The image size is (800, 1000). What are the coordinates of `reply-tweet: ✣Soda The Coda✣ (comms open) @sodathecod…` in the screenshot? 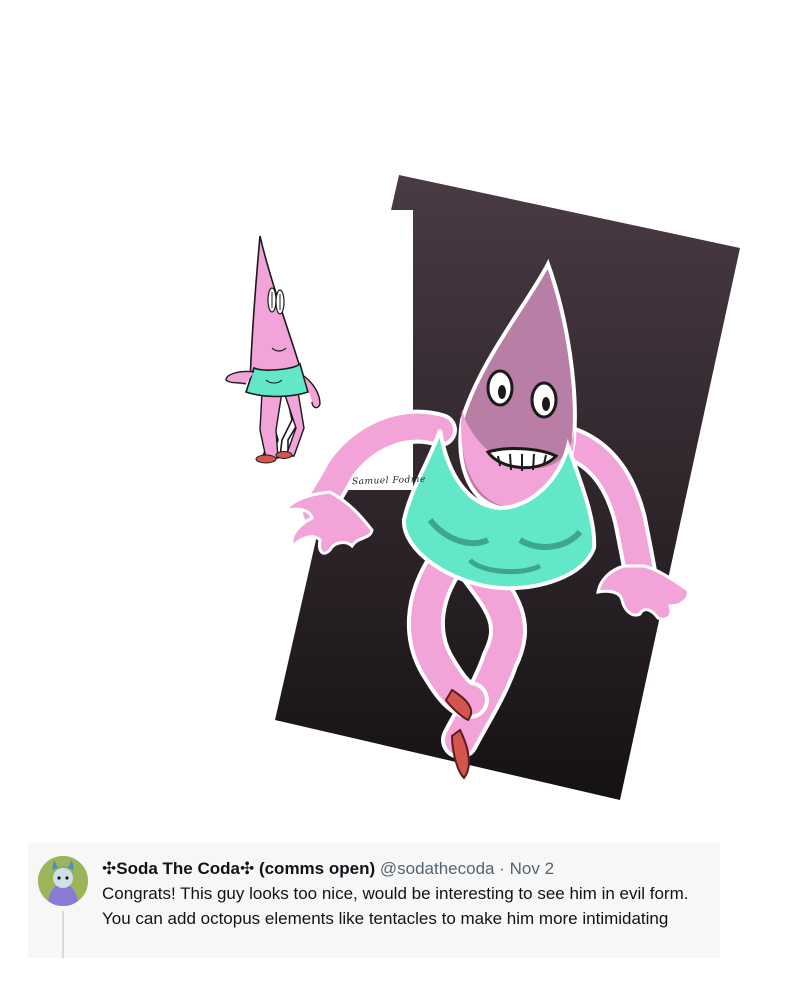 It's located at (374, 900).